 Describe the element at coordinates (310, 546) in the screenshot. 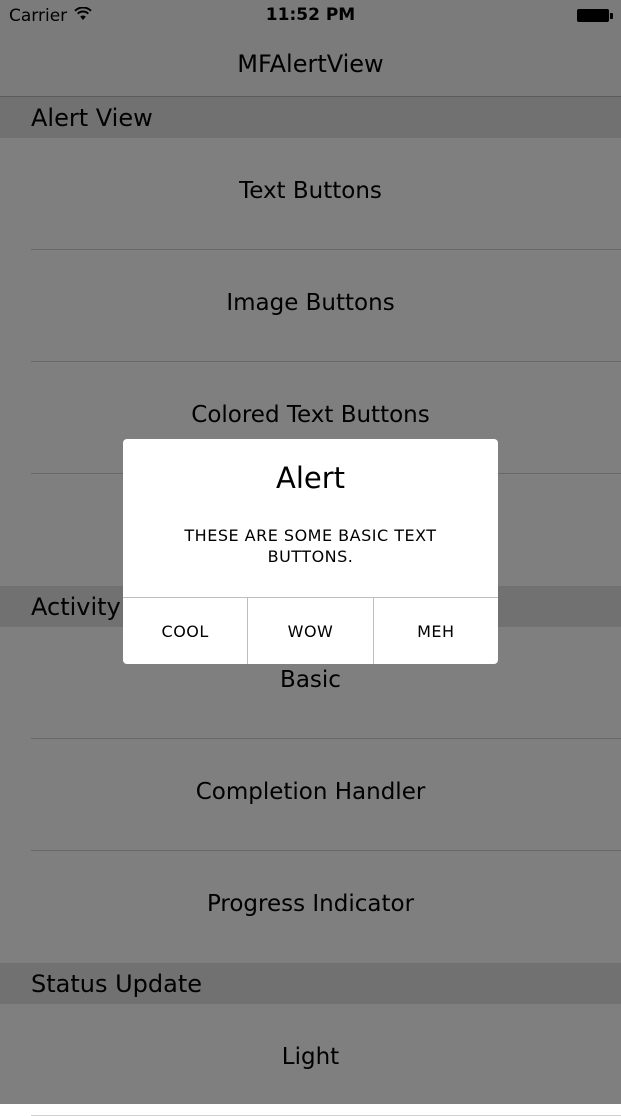

I see `alert-message: THESE ARE SOME BASIC TEXT BUTTONS.` at that location.